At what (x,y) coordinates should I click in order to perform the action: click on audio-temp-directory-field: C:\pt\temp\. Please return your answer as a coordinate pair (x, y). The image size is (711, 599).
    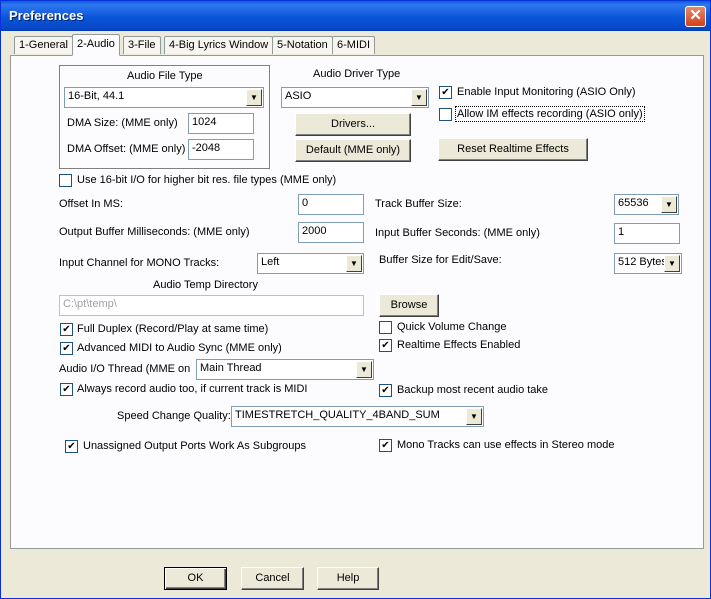
    Looking at the image, I should click on (211, 305).